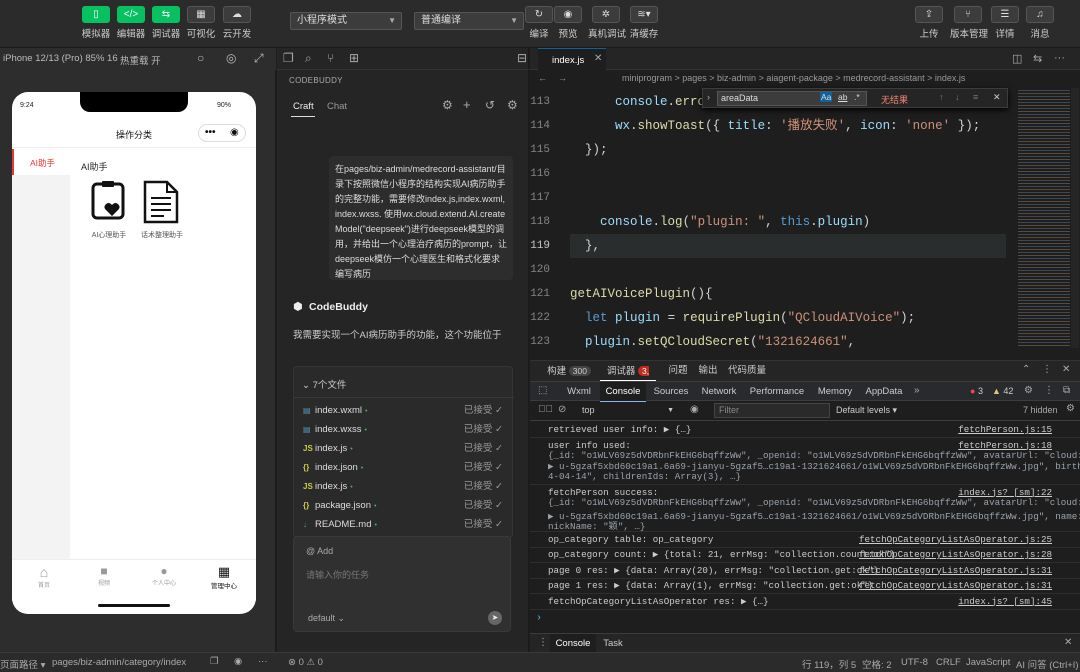 This screenshot has width=1080, height=672. I want to click on compile-mode-select: 普通编译 ▼, so click(469, 21).